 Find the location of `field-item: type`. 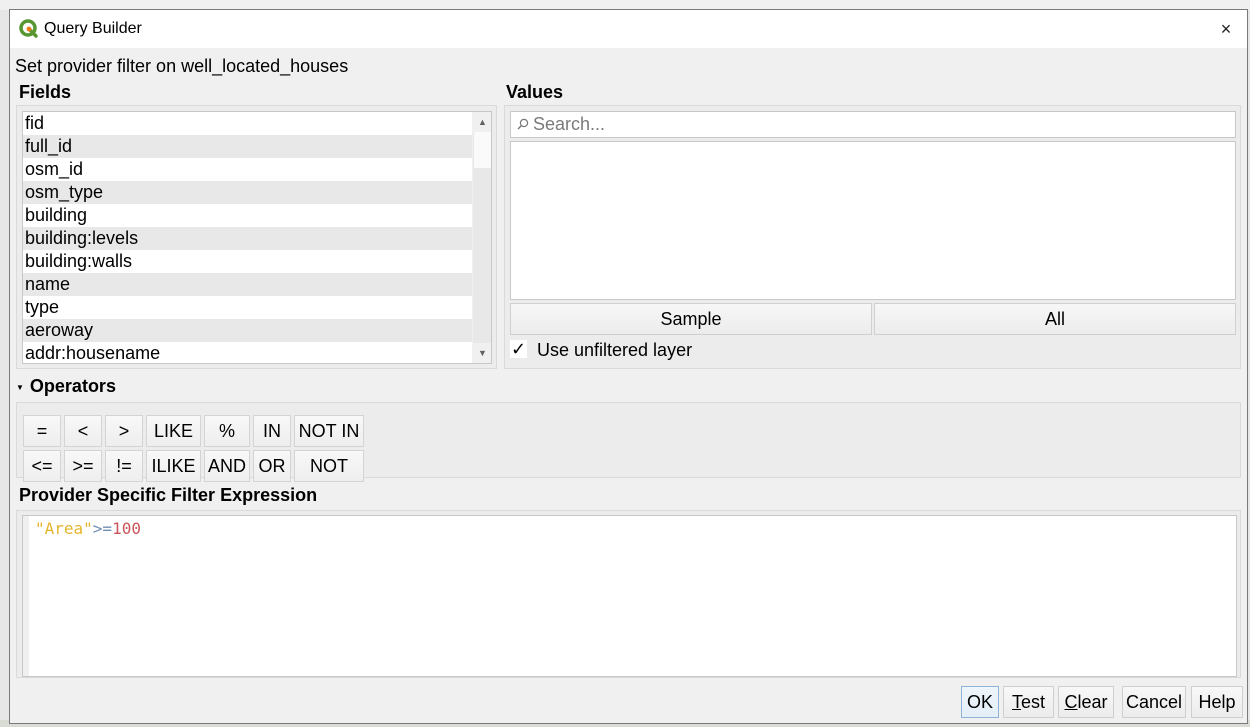

field-item: type is located at coordinates (249, 307).